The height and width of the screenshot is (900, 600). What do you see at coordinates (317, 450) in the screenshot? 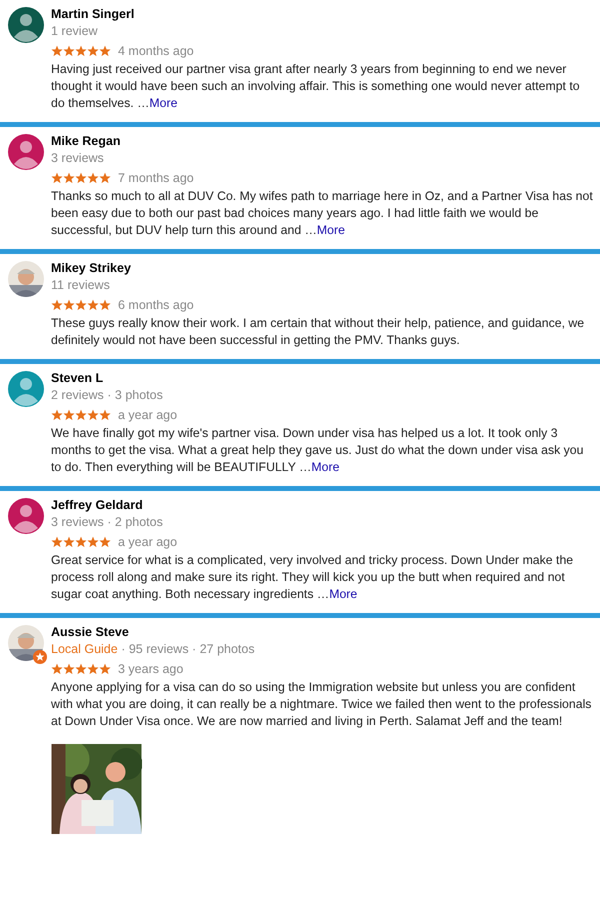
I see `review-text: We have finally got my wife's partner visa. Down under visa has helped us a lot. It took only 3 months to get the visa. What a great help they gave us. Just do what the down under visa ask you to do. Then everything will be BEAUTIFULLY …More` at bounding box center [317, 450].